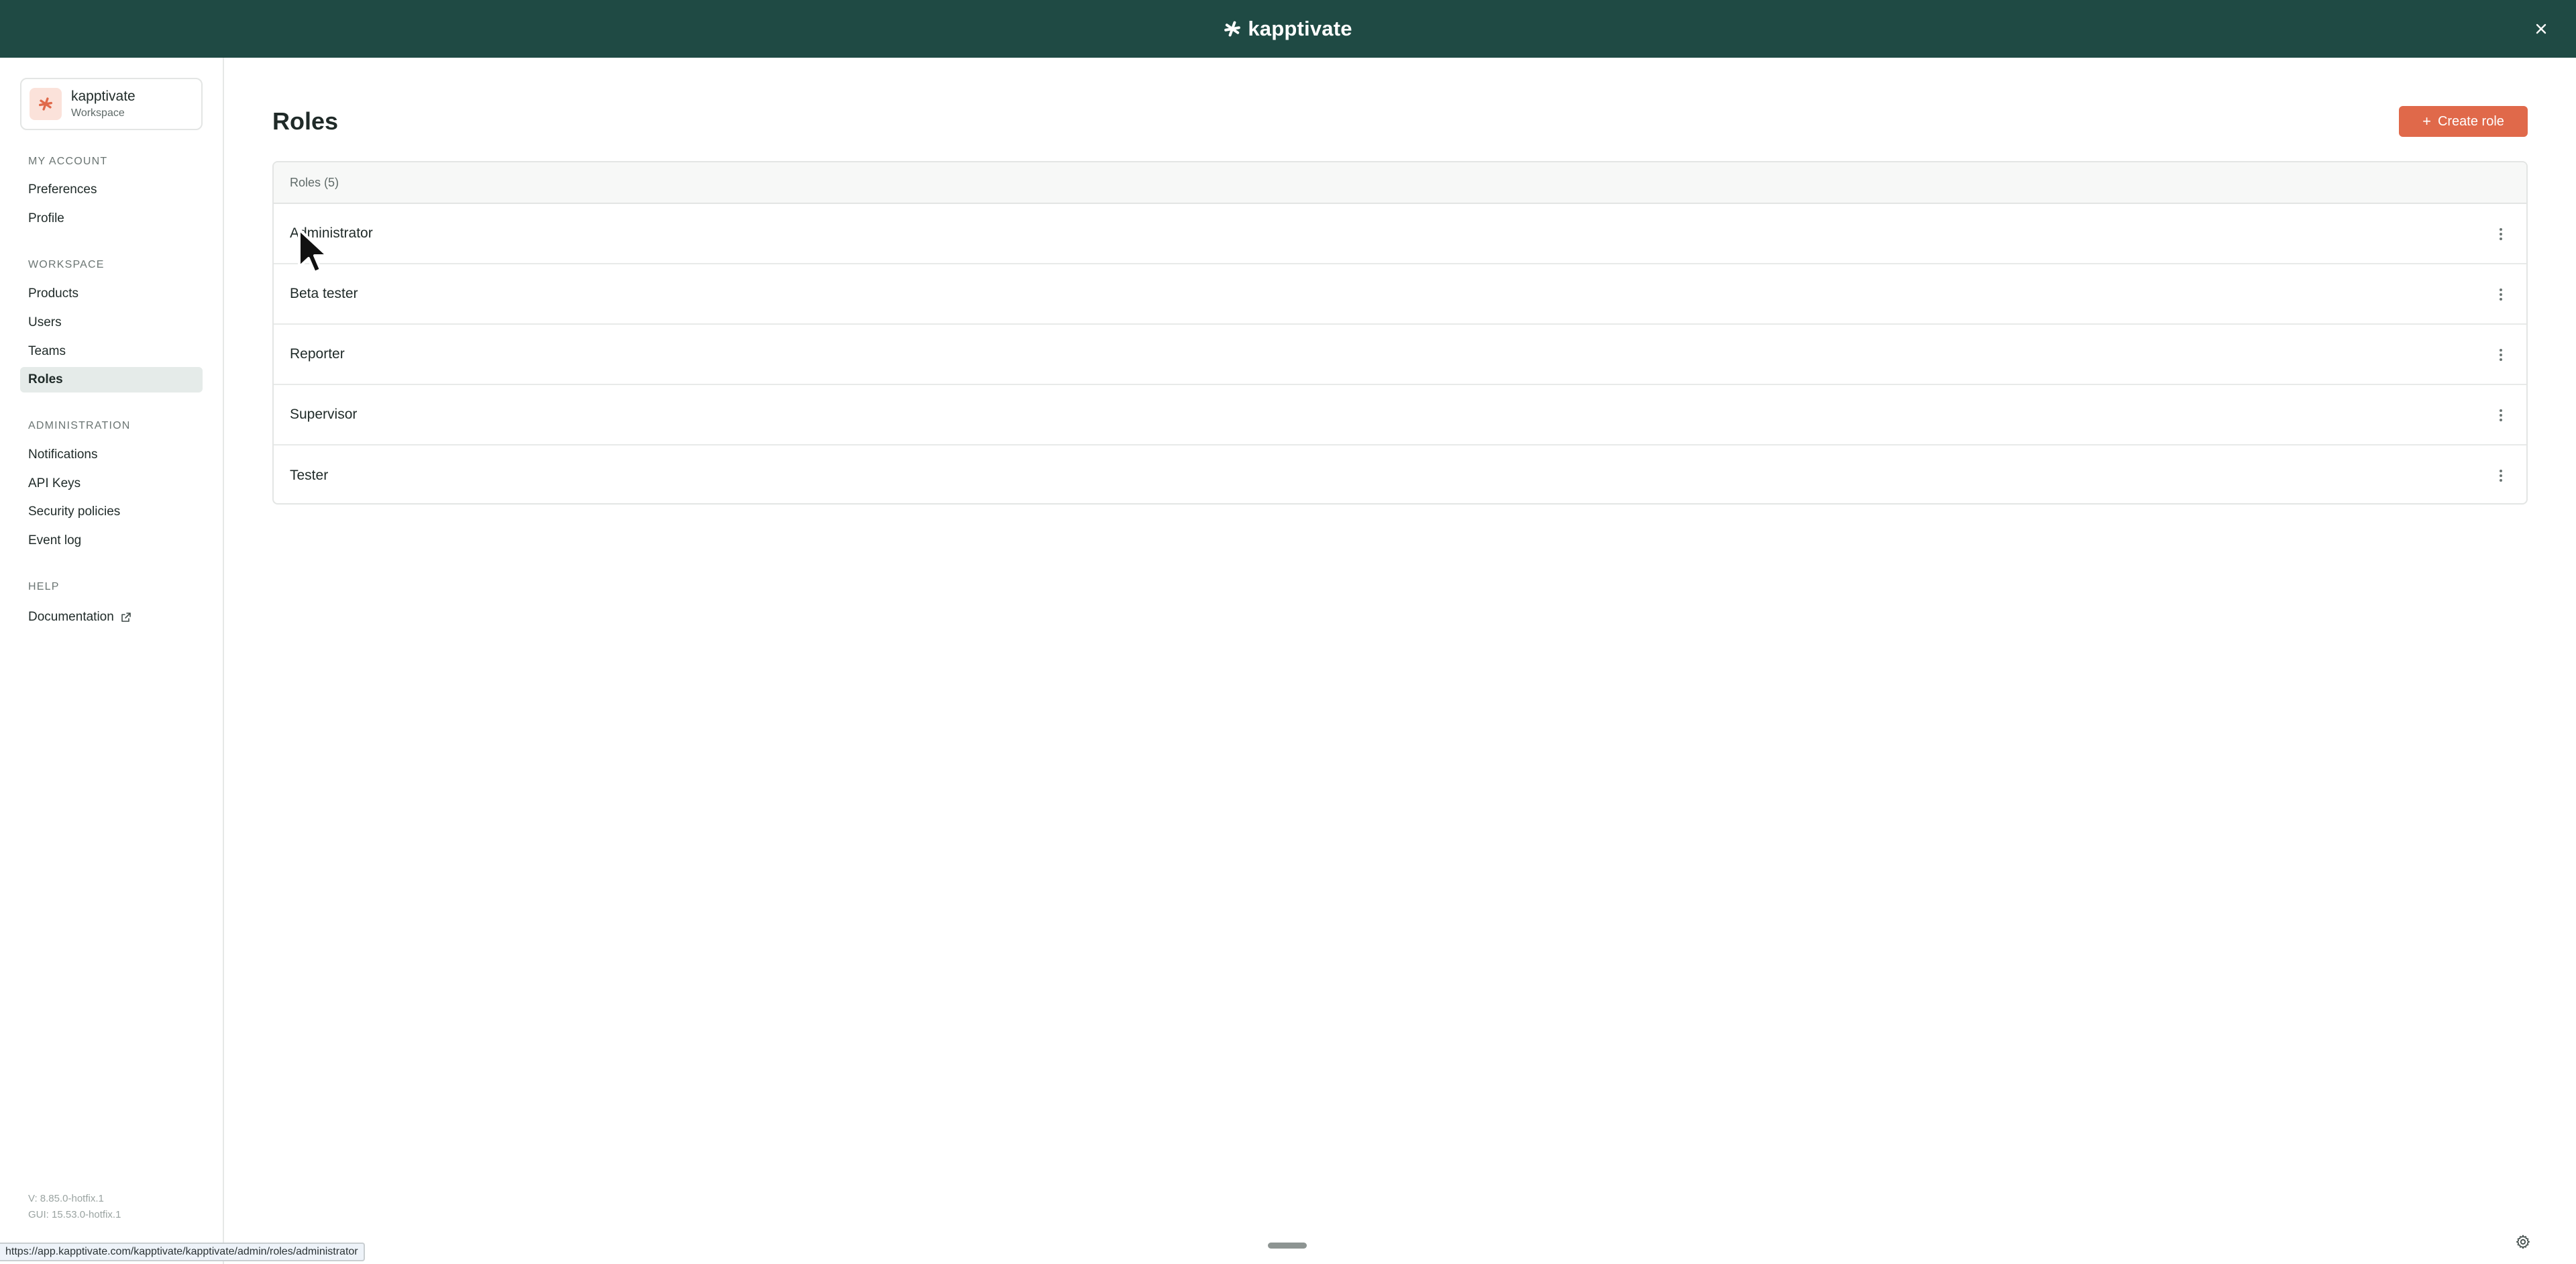  What do you see at coordinates (126, 617) in the screenshot?
I see `external-link-icon` at bounding box center [126, 617].